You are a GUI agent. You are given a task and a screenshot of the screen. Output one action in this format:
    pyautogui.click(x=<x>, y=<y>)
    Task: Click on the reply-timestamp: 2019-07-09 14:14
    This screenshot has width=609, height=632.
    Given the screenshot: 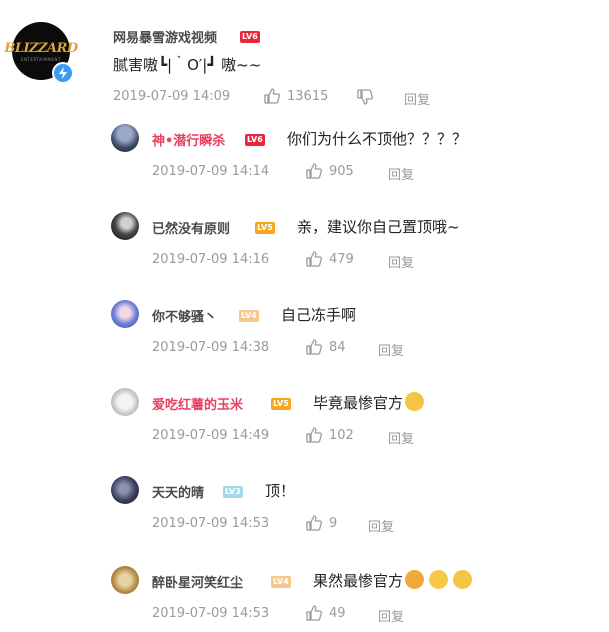 What is the action you would take?
    pyautogui.click(x=211, y=171)
    